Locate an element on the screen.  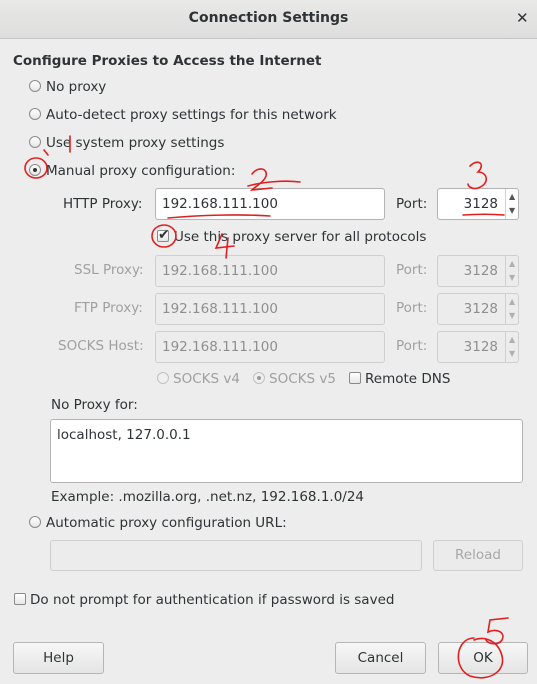
close-icon: ✕ is located at coordinates (522, 18).